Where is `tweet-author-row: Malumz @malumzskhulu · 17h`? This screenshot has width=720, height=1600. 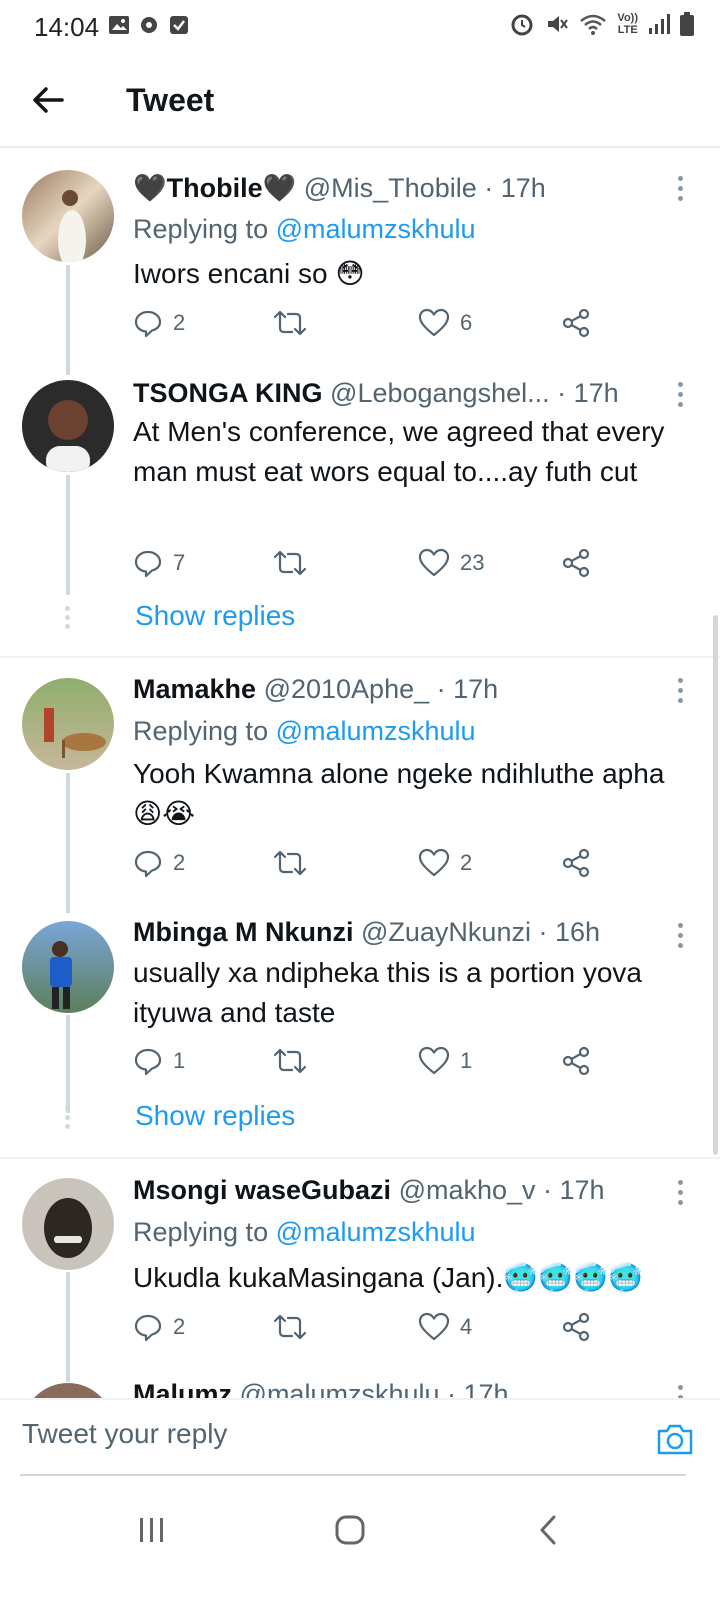
tweet-author-row: Malumz @malumzskhulu · 17h is located at coordinates (402, 1388).